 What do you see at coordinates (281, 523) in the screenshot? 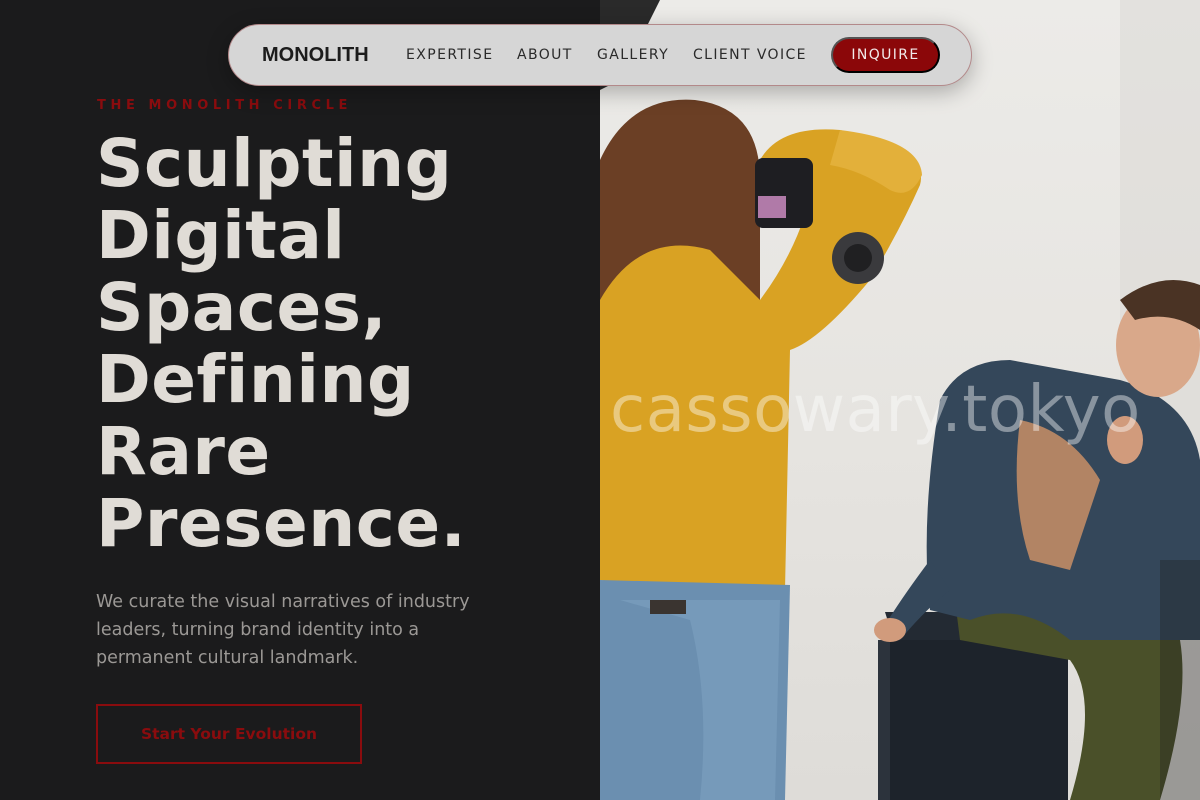
I see `headline-line: Presence.` at bounding box center [281, 523].